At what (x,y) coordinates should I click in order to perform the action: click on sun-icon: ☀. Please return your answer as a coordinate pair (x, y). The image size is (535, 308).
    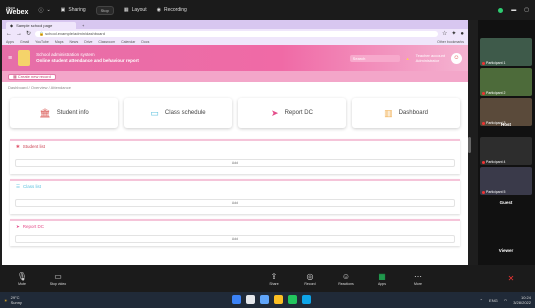
    Looking at the image, I should click on (6, 300).